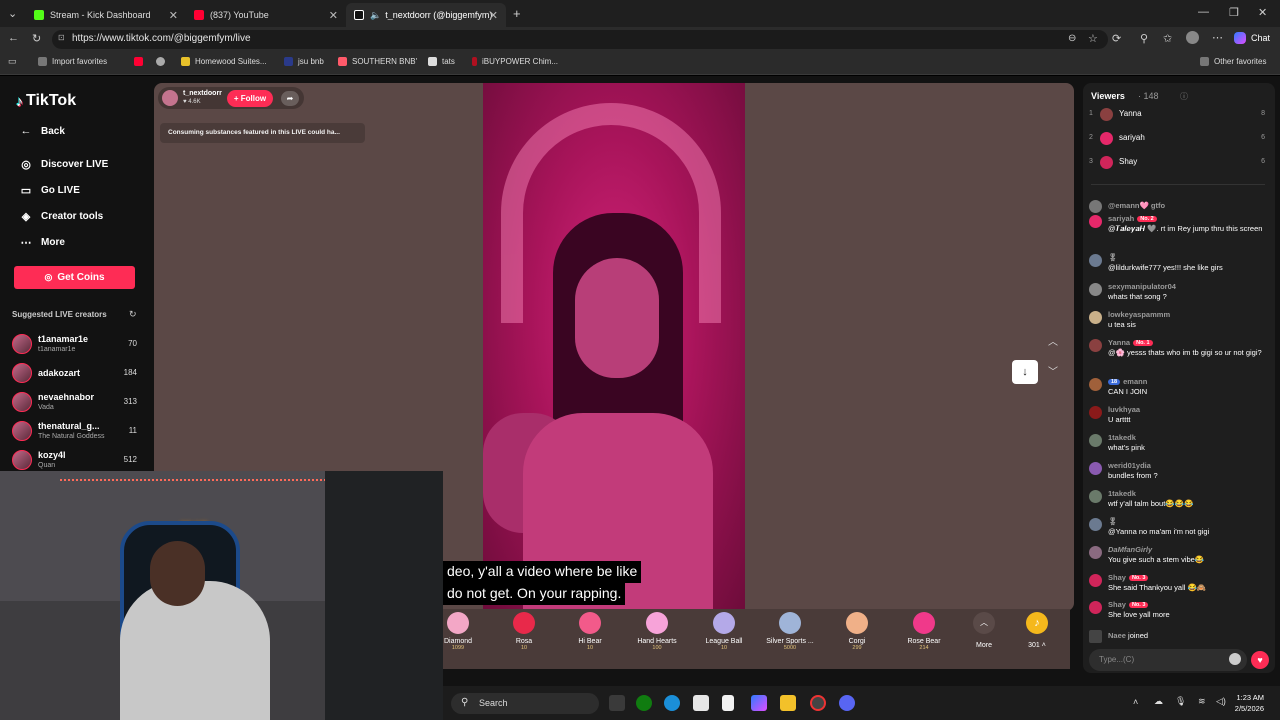  I want to click on new-tab-icon: +, so click(517, 13).